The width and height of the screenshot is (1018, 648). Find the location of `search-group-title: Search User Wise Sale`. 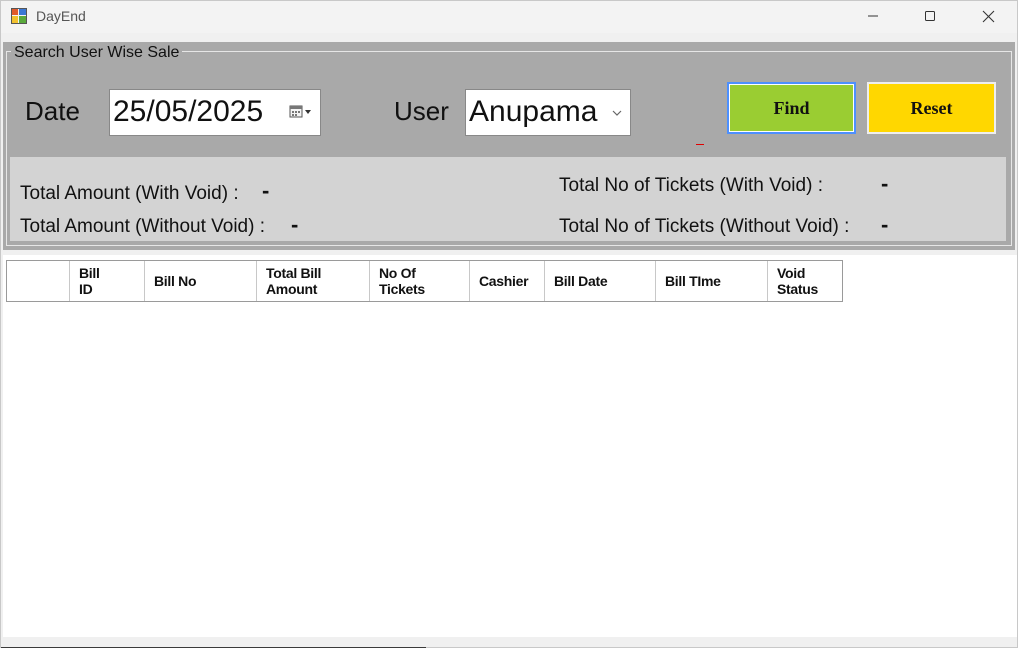

search-group-title: Search User Wise Sale is located at coordinates (97, 53).